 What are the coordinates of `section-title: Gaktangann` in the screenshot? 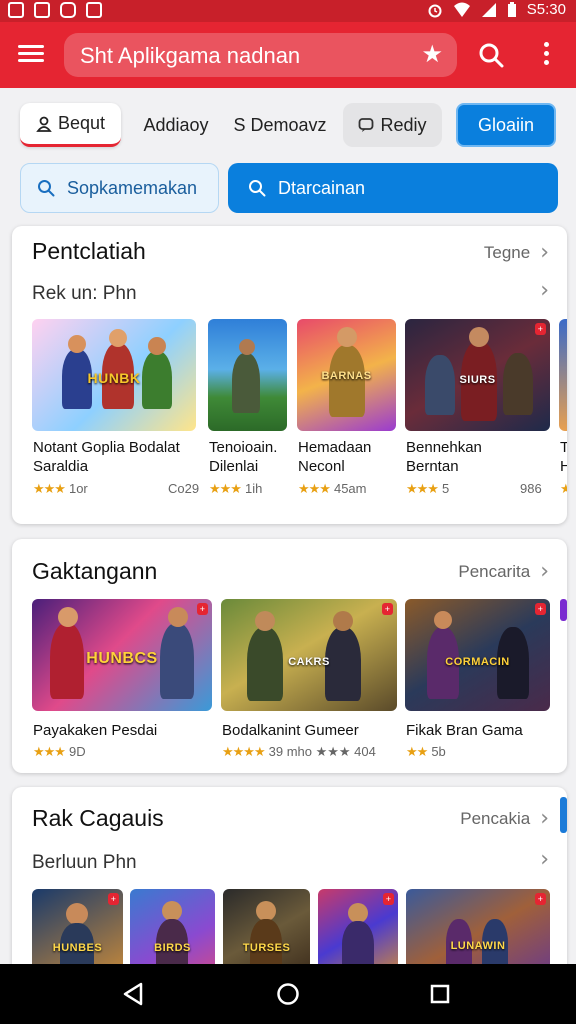 It's located at (95, 571).